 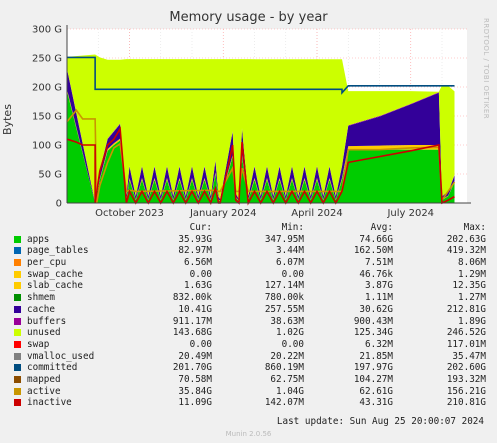 I want to click on legend-max: 193.32M, so click(x=466, y=379).